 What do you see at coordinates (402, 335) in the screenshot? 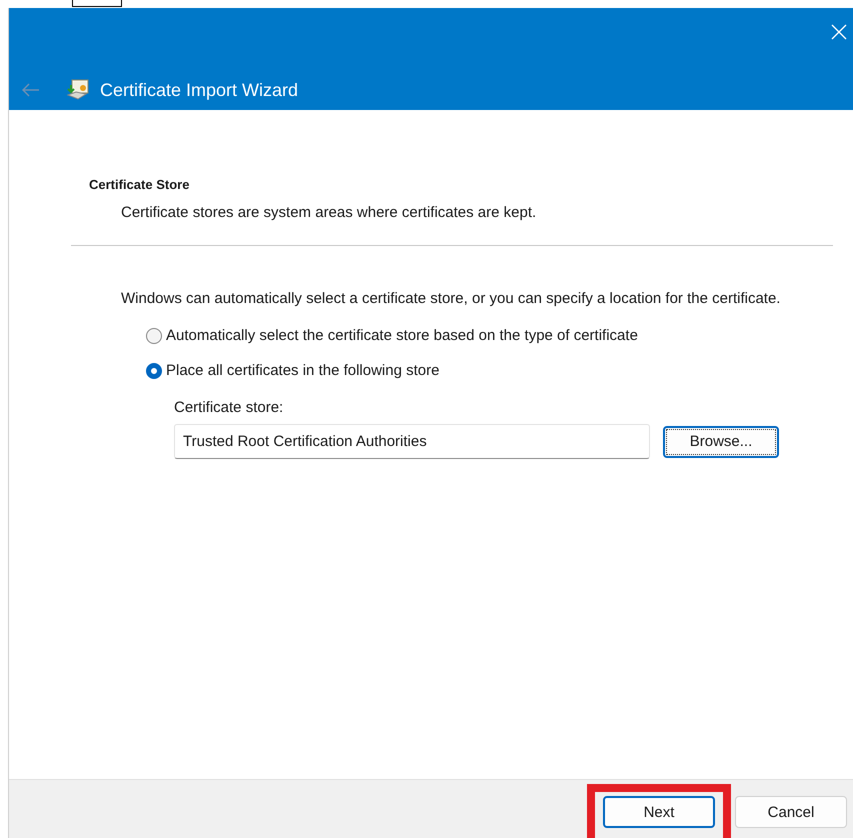
I see `option-label: Automatically select the certificate store based on the type of certificate` at bounding box center [402, 335].